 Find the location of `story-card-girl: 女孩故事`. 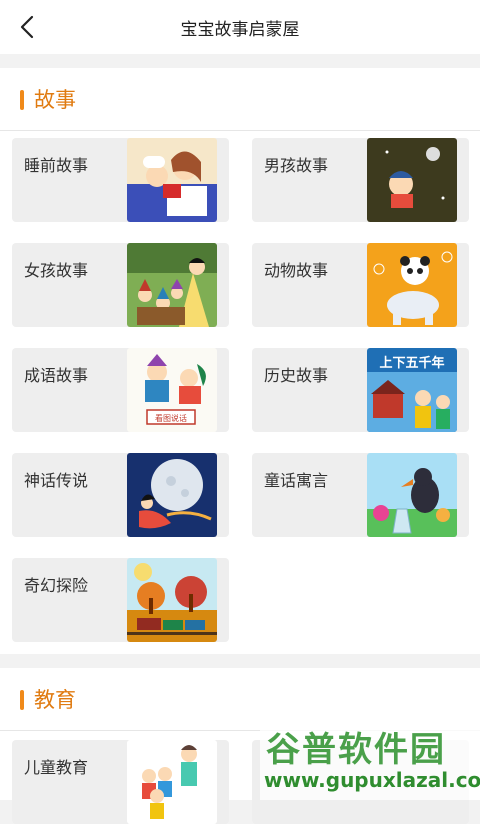

story-card-girl: 女孩故事 is located at coordinates (120, 285).